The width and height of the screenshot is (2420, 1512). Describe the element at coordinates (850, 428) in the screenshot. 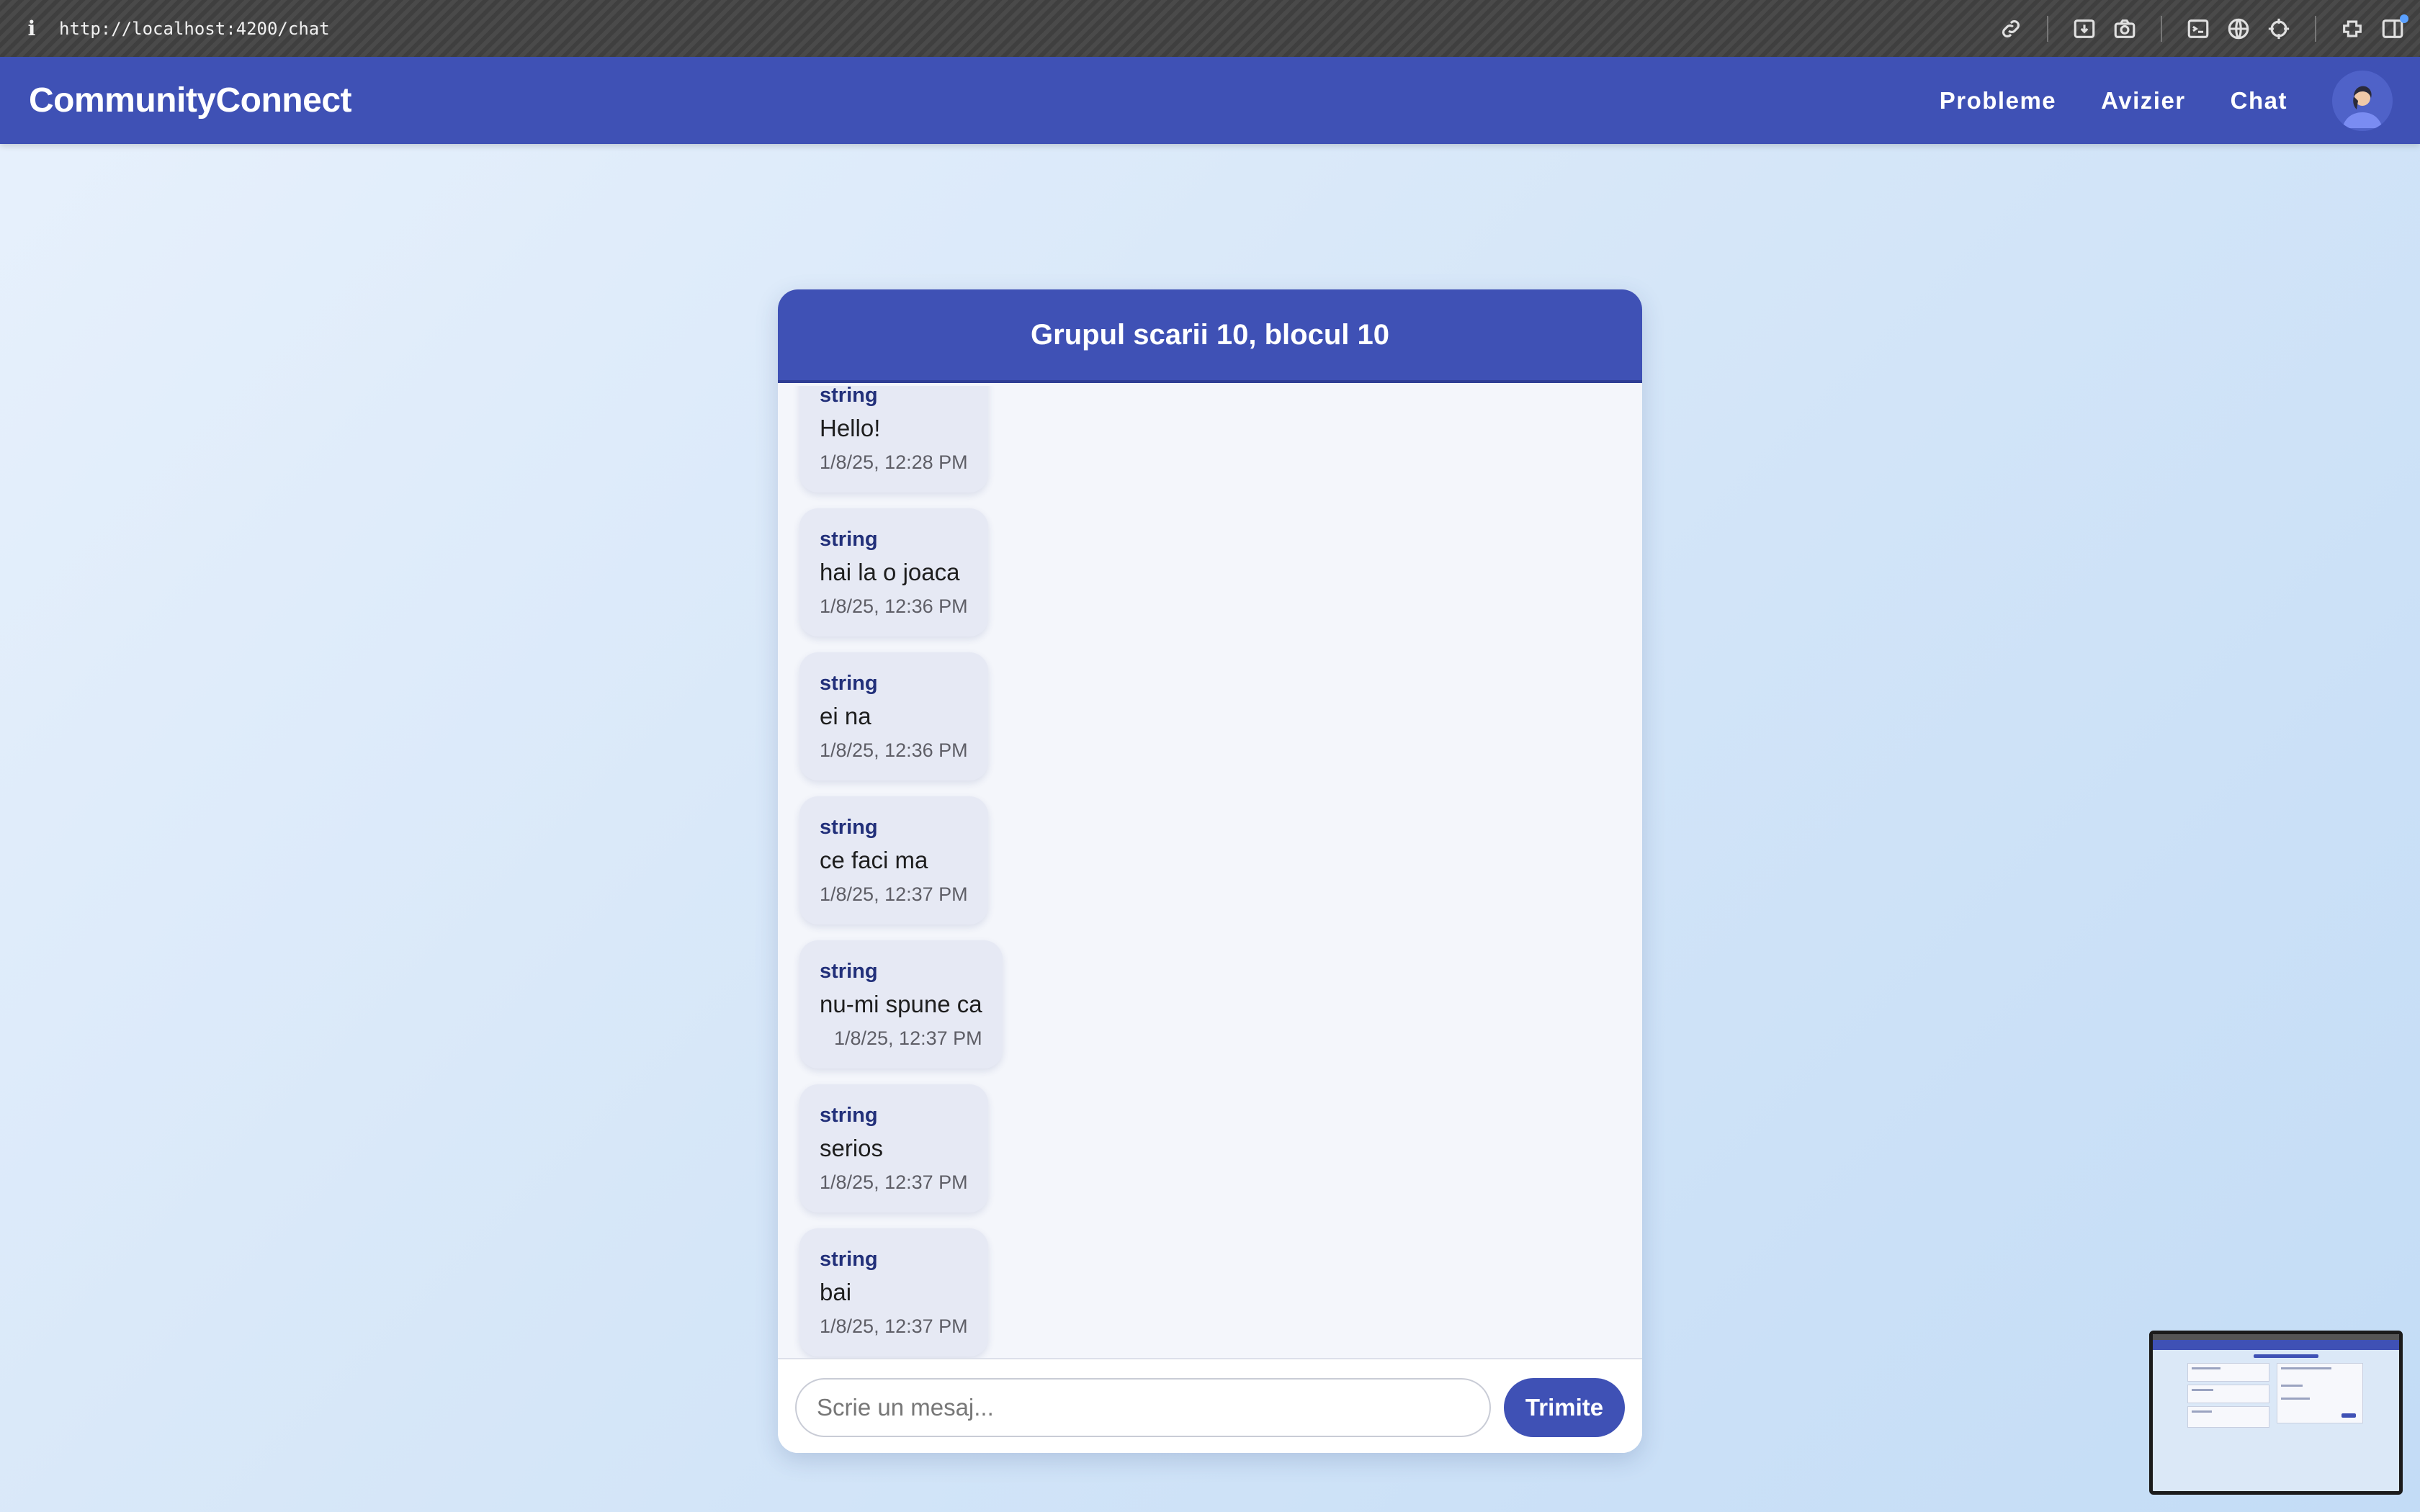

I see `message-text: Hello!` at that location.